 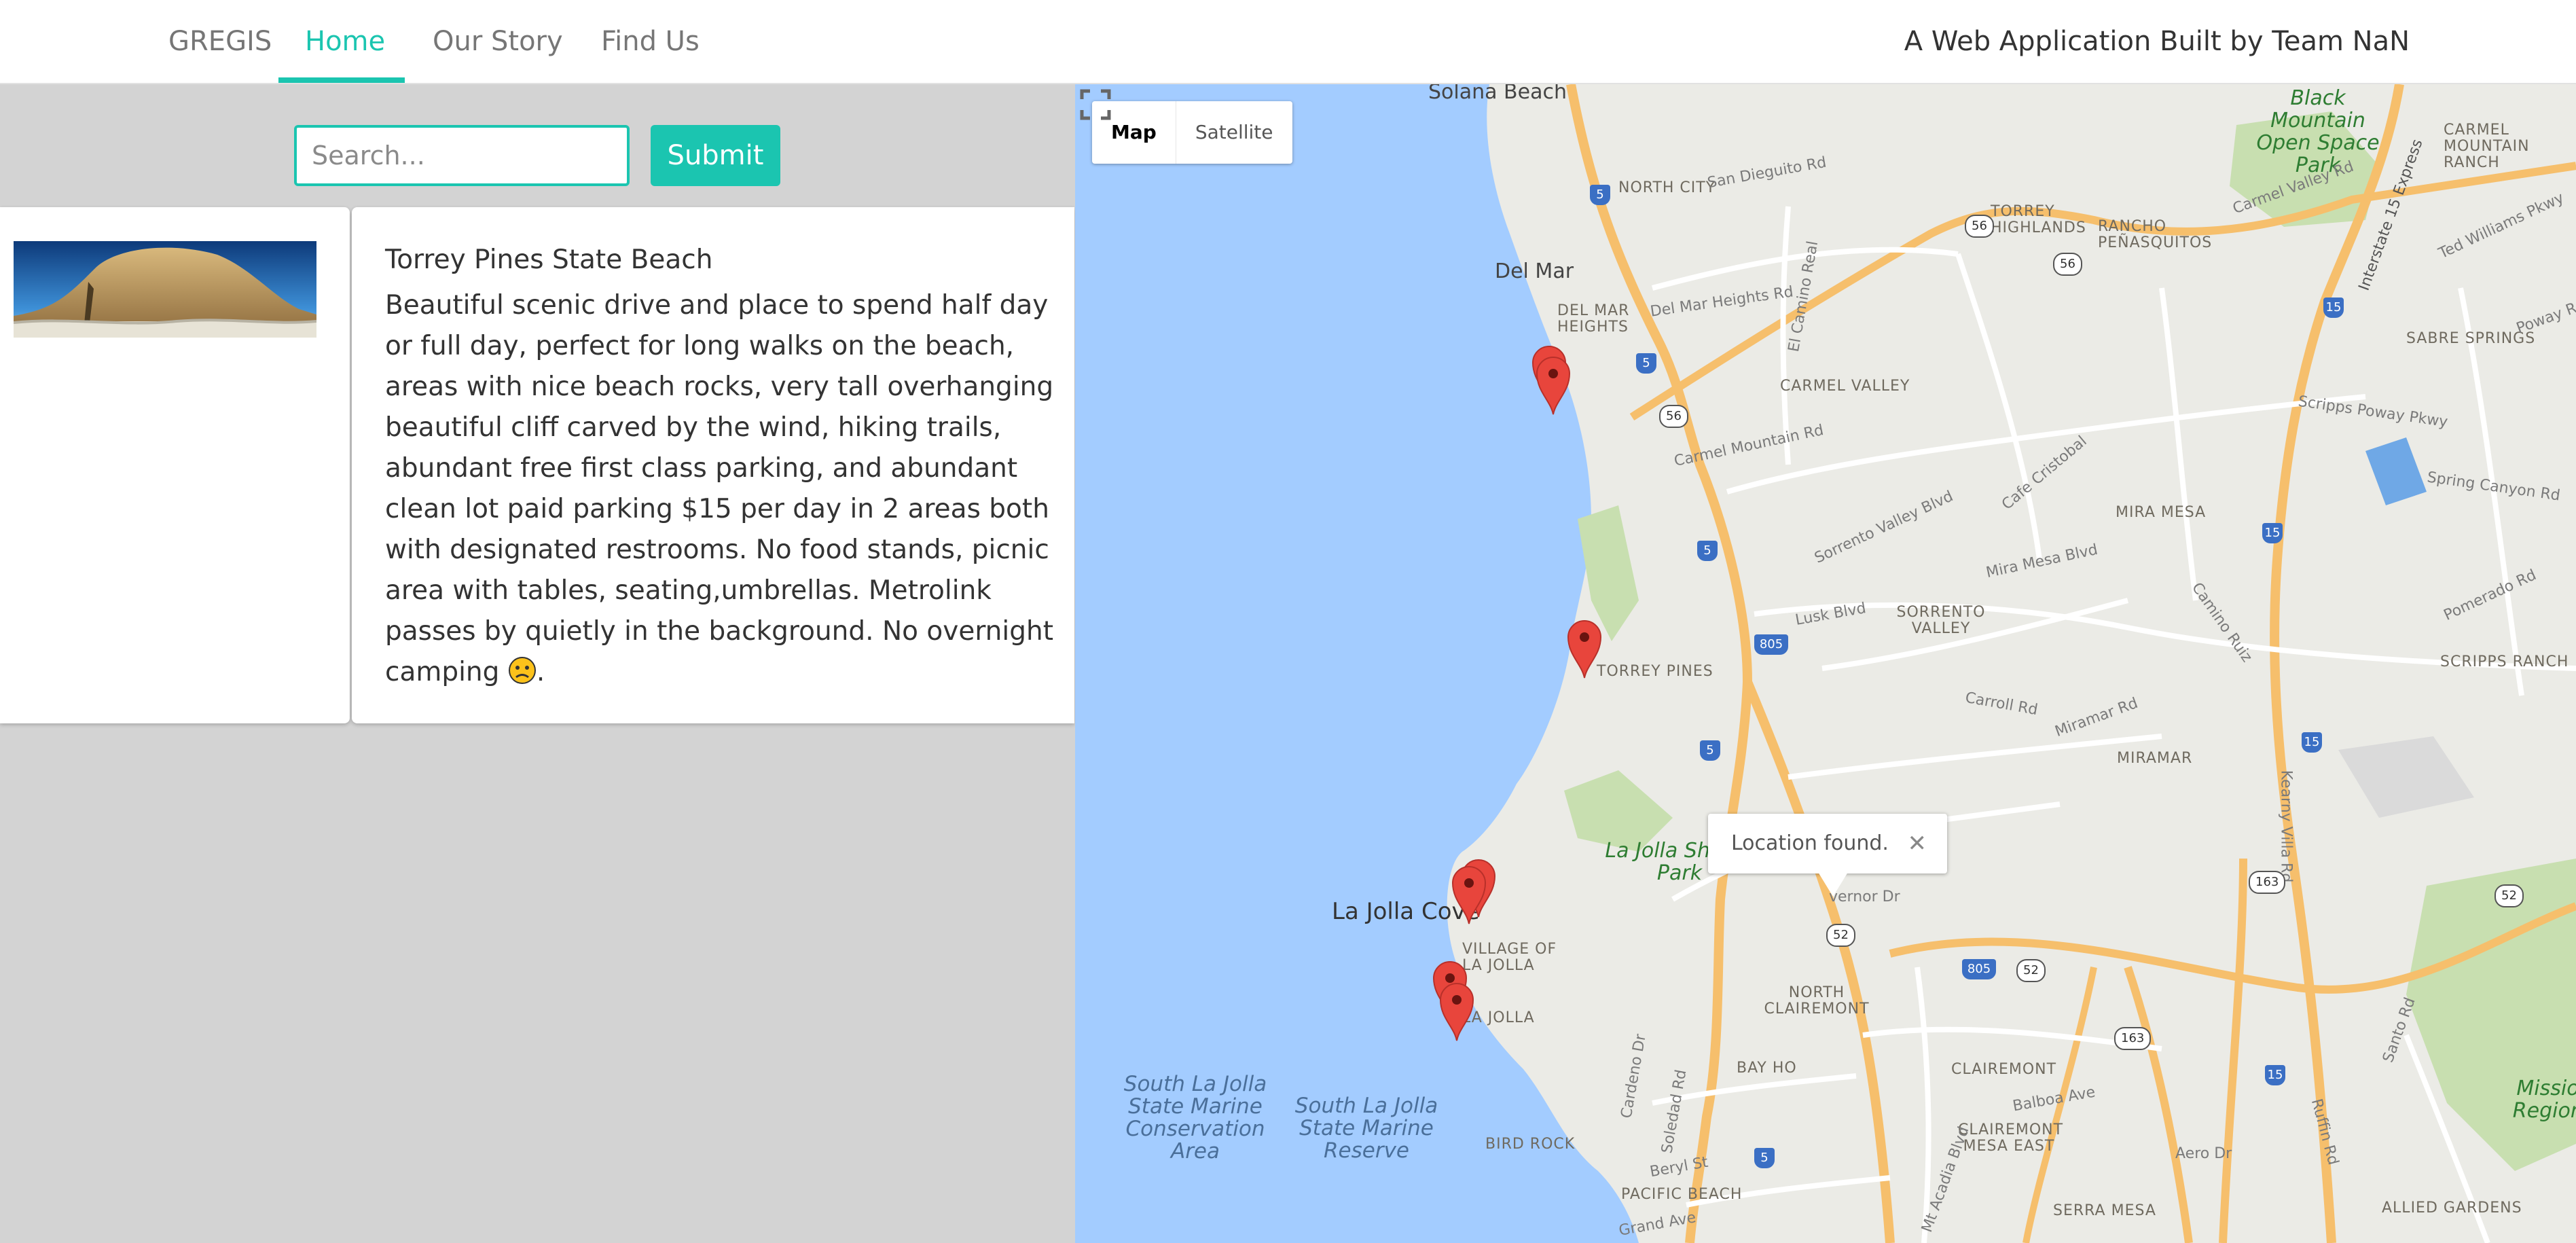 I want to click on map-label-clairemont: CLAIREMONT, so click(x=2004, y=1069).